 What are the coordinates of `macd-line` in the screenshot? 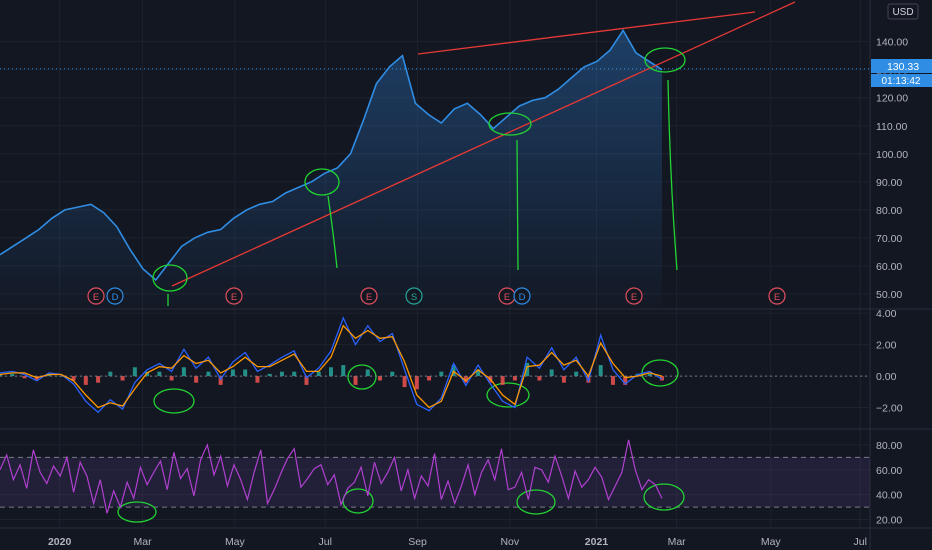 It's located at (331, 365).